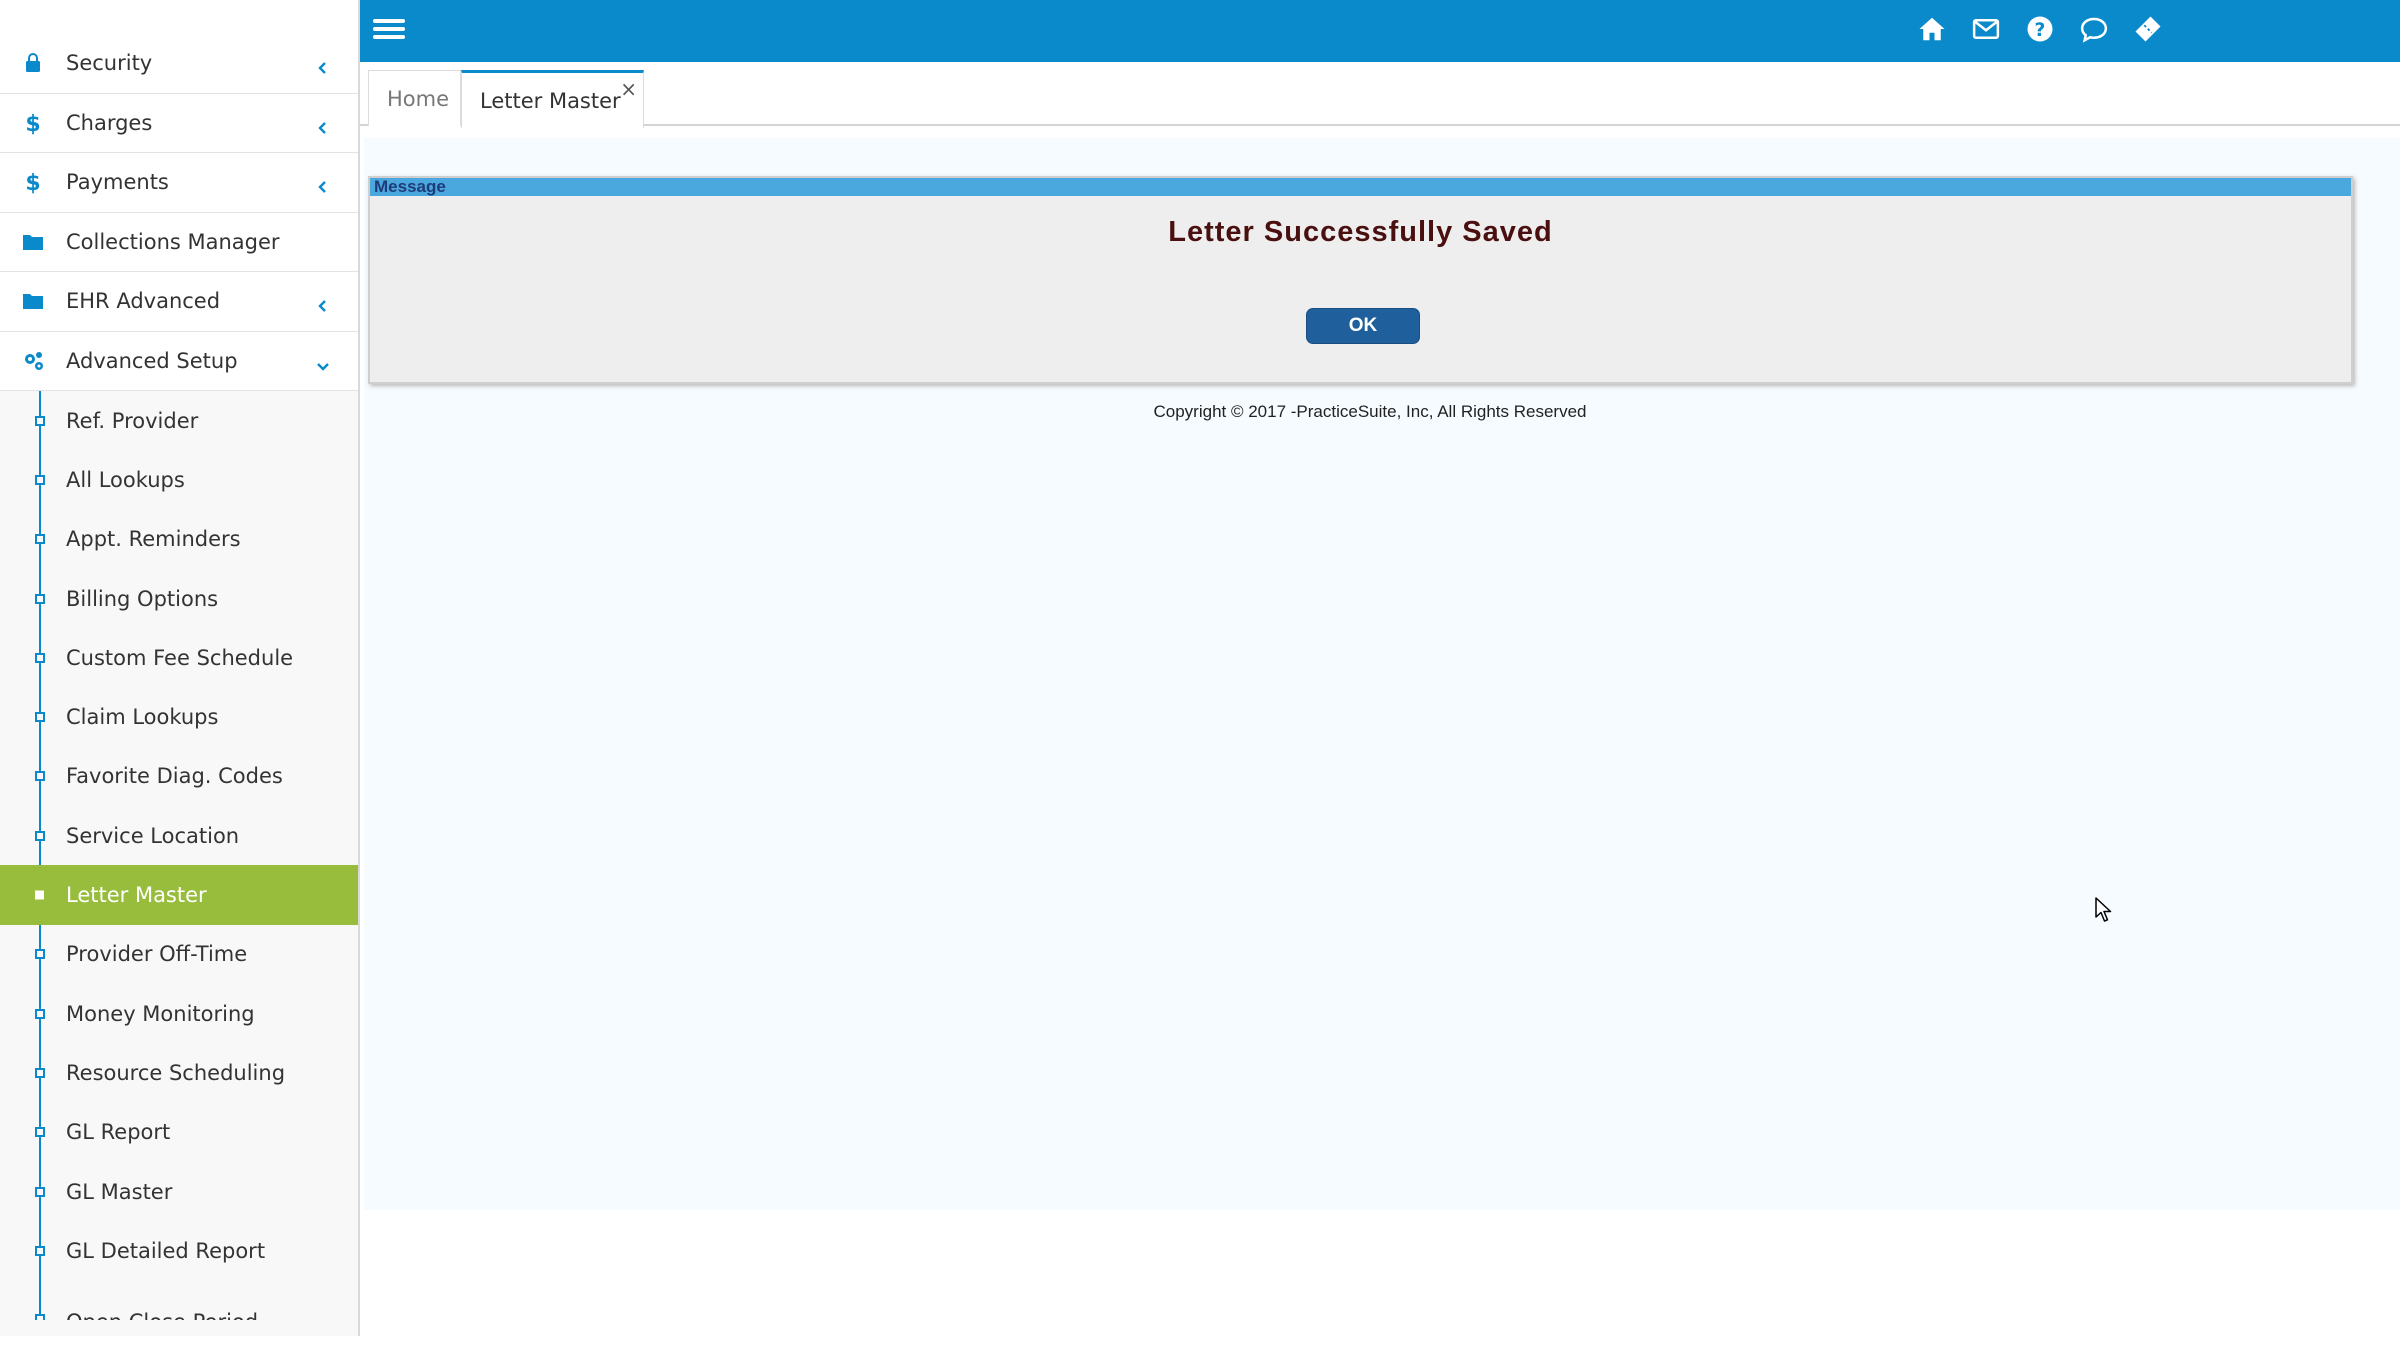 The width and height of the screenshot is (2400, 1350). What do you see at coordinates (418, 98) in the screenshot?
I see `tab-label: Home` at bounding box center [418, 98].